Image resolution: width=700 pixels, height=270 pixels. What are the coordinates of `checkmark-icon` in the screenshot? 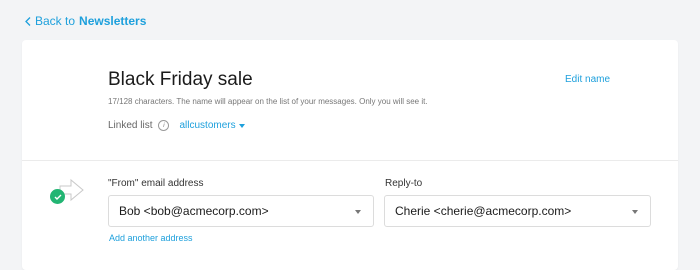 It's located at (57, 196).